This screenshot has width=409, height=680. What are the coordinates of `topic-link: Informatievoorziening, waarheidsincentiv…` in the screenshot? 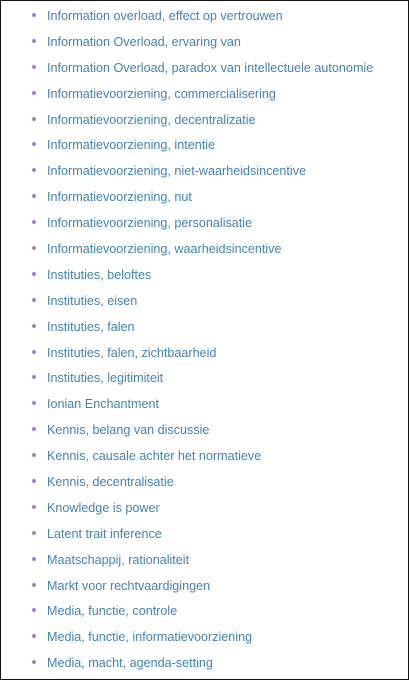 It's located at (164, 249).